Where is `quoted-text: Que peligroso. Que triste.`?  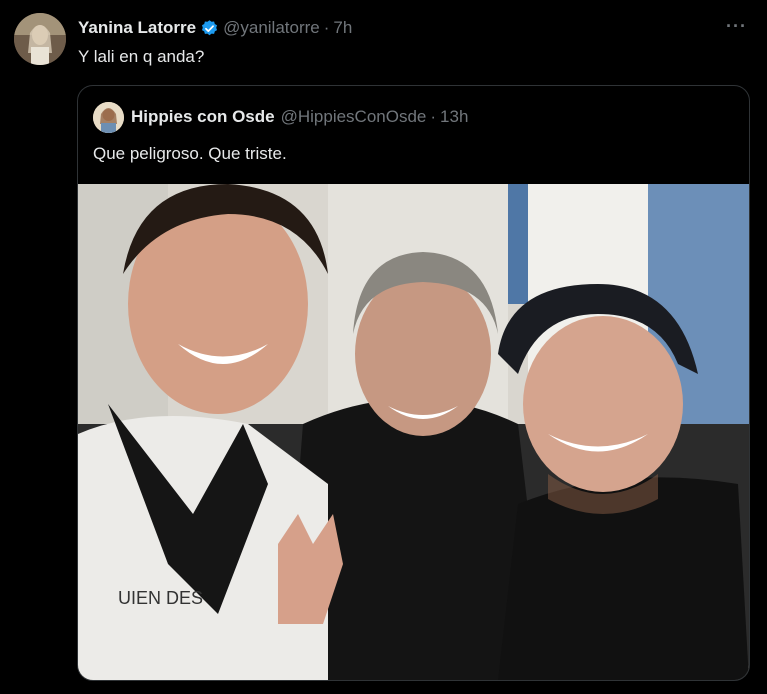
quoted-text: Que peligroso. Que triste. is located at coordinates (190, 153).